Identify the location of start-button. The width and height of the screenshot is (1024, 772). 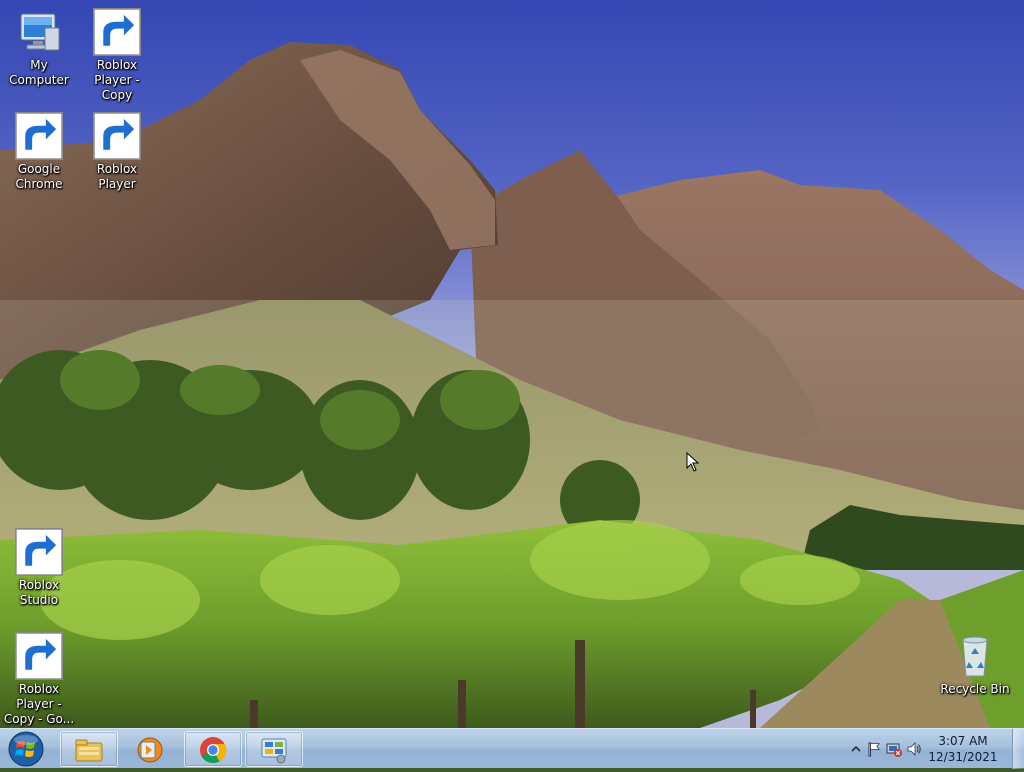
(26, 749).